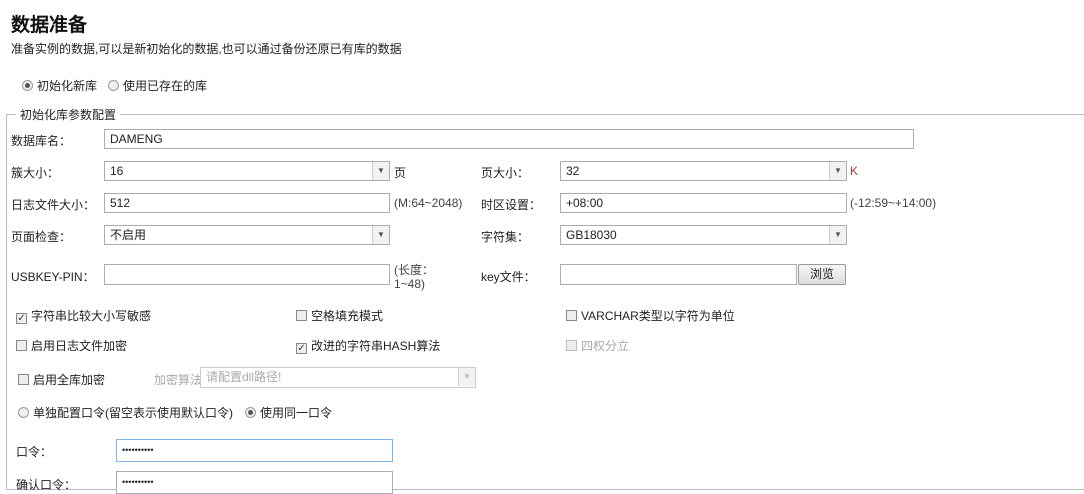  I want to click on checkbox-log-encrypt: 启用日志文件加密, so click(71, 345).